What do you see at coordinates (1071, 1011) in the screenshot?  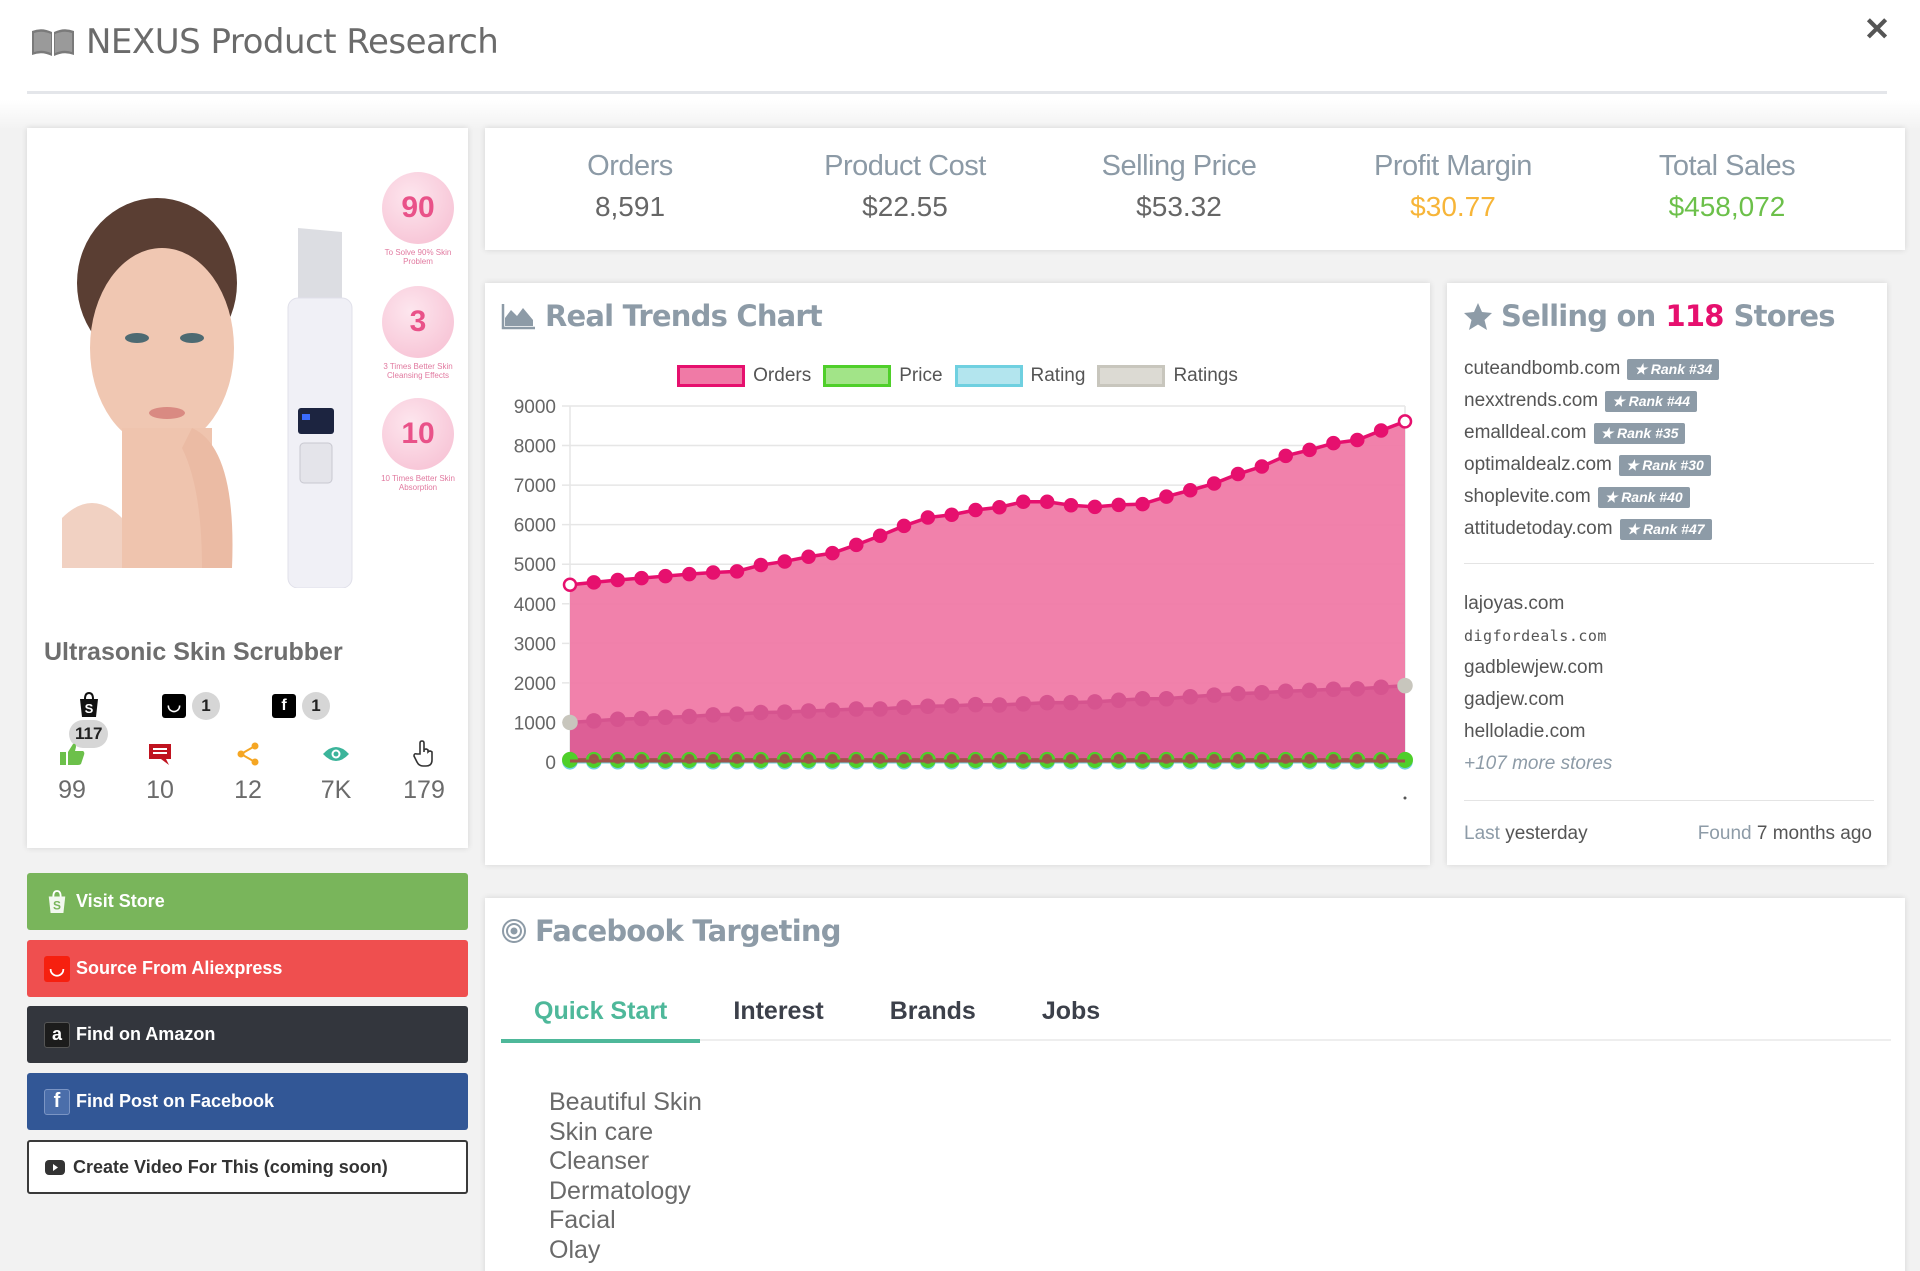 I see `tab-jobs: Jobs` at bounding box center [1071, 1011].